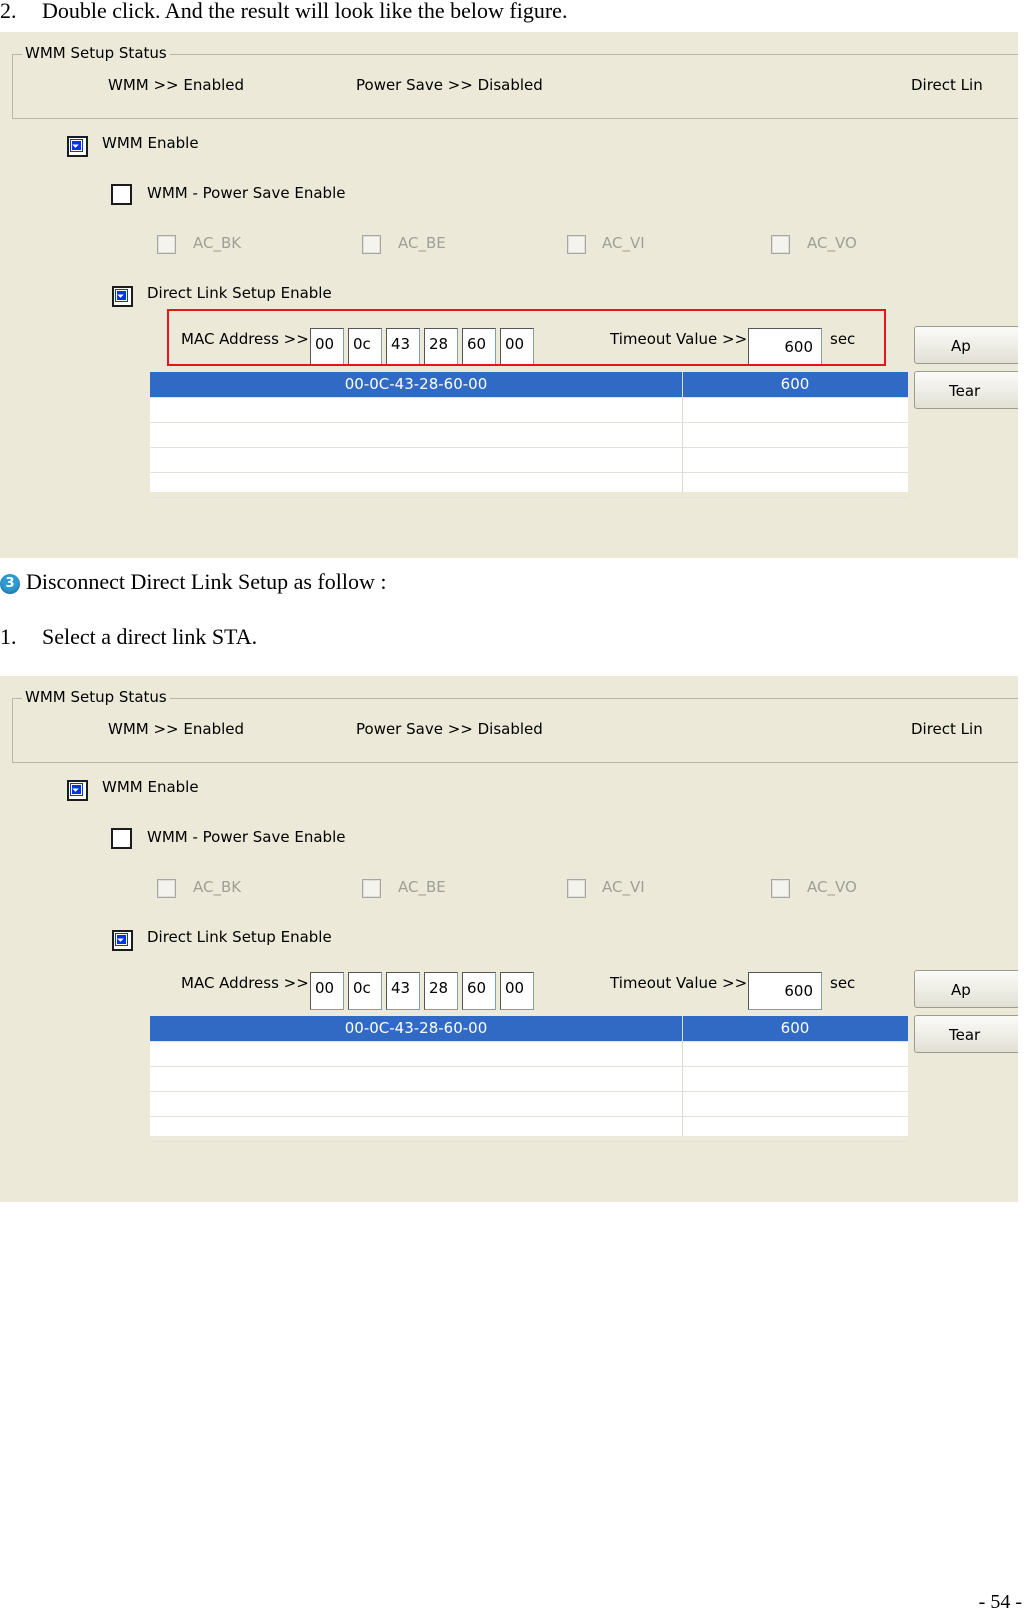 The width and height of the screenshot is (1026, 1617). What do you see at coordinates (1000, 1602) in the screenshot?
I see `page-number: - 54 -` at bounding box center [1000, 1602].